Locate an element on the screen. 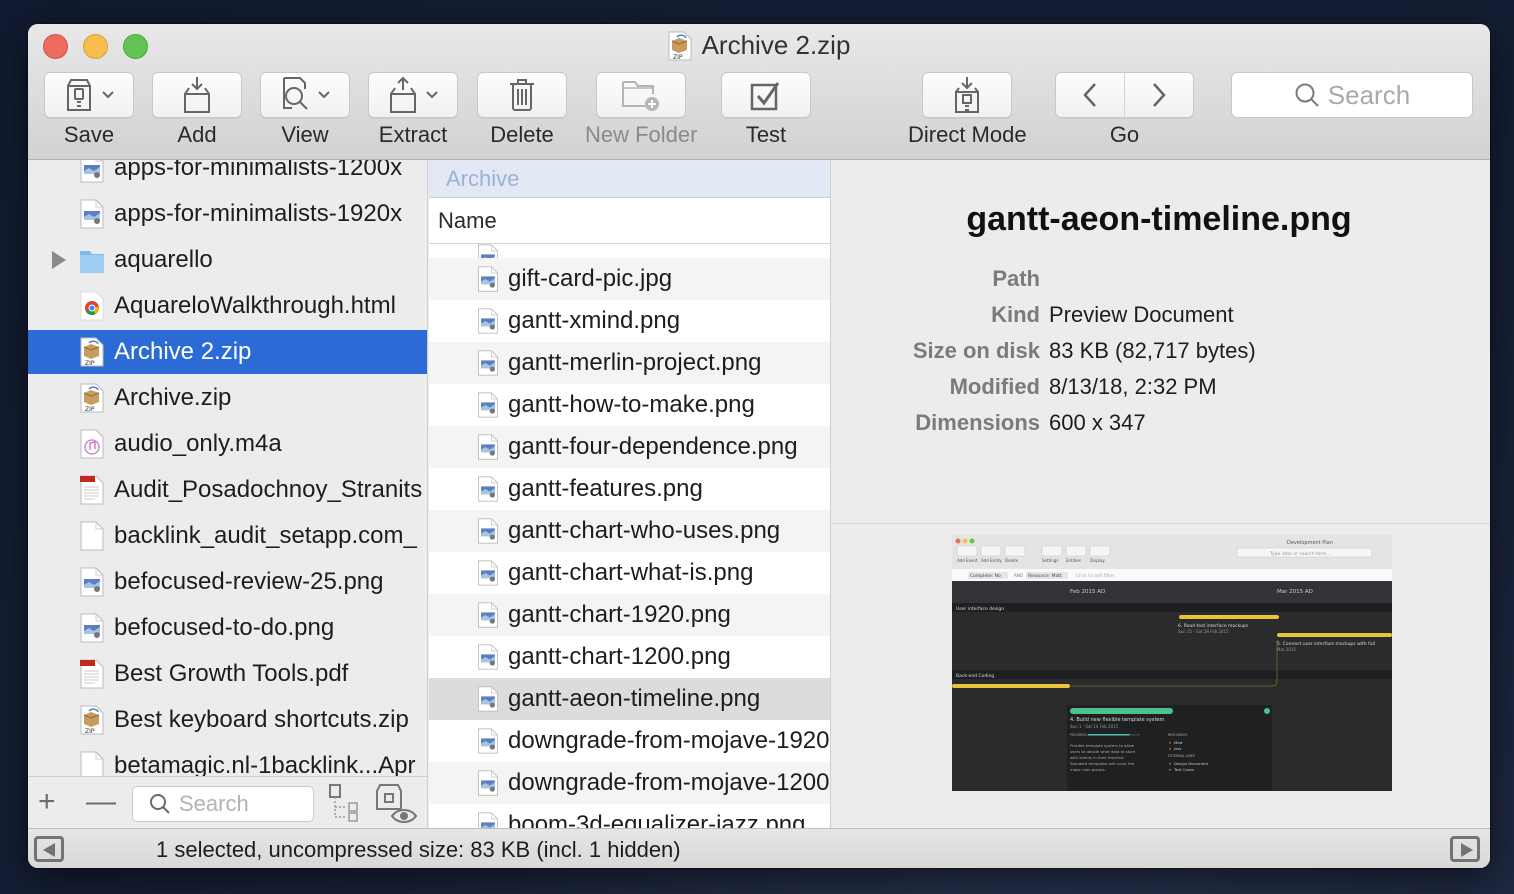 This screenshot has width=1514, height=894. bullet-icon is located at coordinates (1170, 763).